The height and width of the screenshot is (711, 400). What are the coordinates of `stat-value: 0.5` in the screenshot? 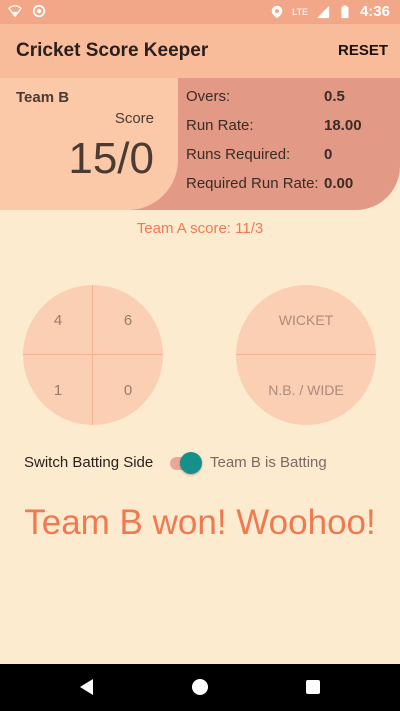 It's located at (334, 96).